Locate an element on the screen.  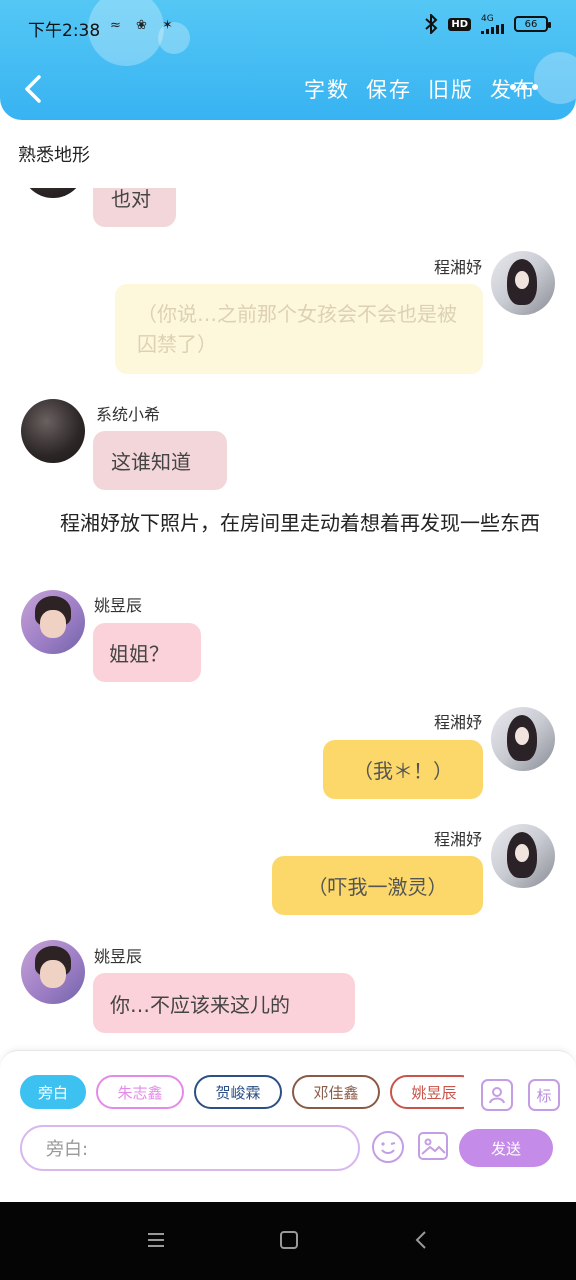
character-tabs: 旁白 朱志鑫 贺峻霖 邓佳鑫 姚昱辰 is located at coordinates (242, 1094).